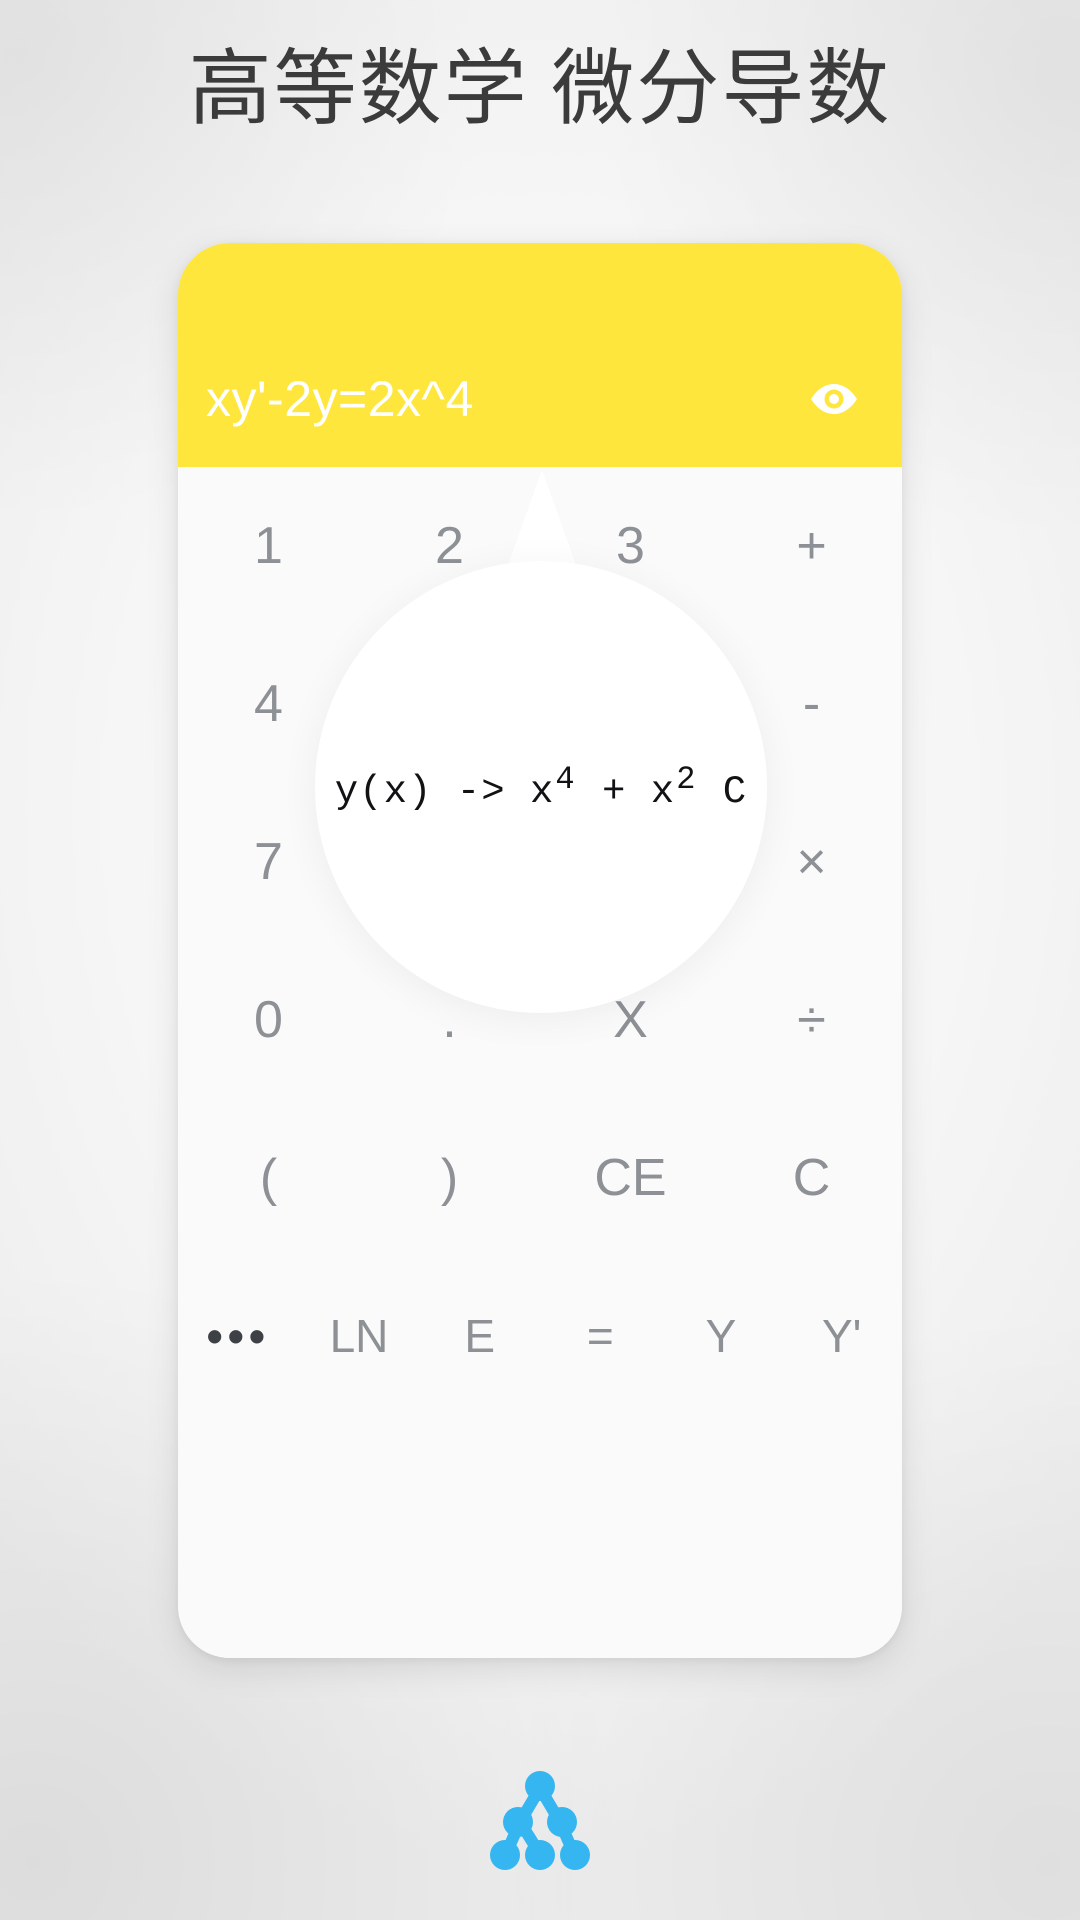  What do you see at coordinates (359, 1336) in the screenshot?
I see `key-ln: LN` at bounding box center [359, 1336].